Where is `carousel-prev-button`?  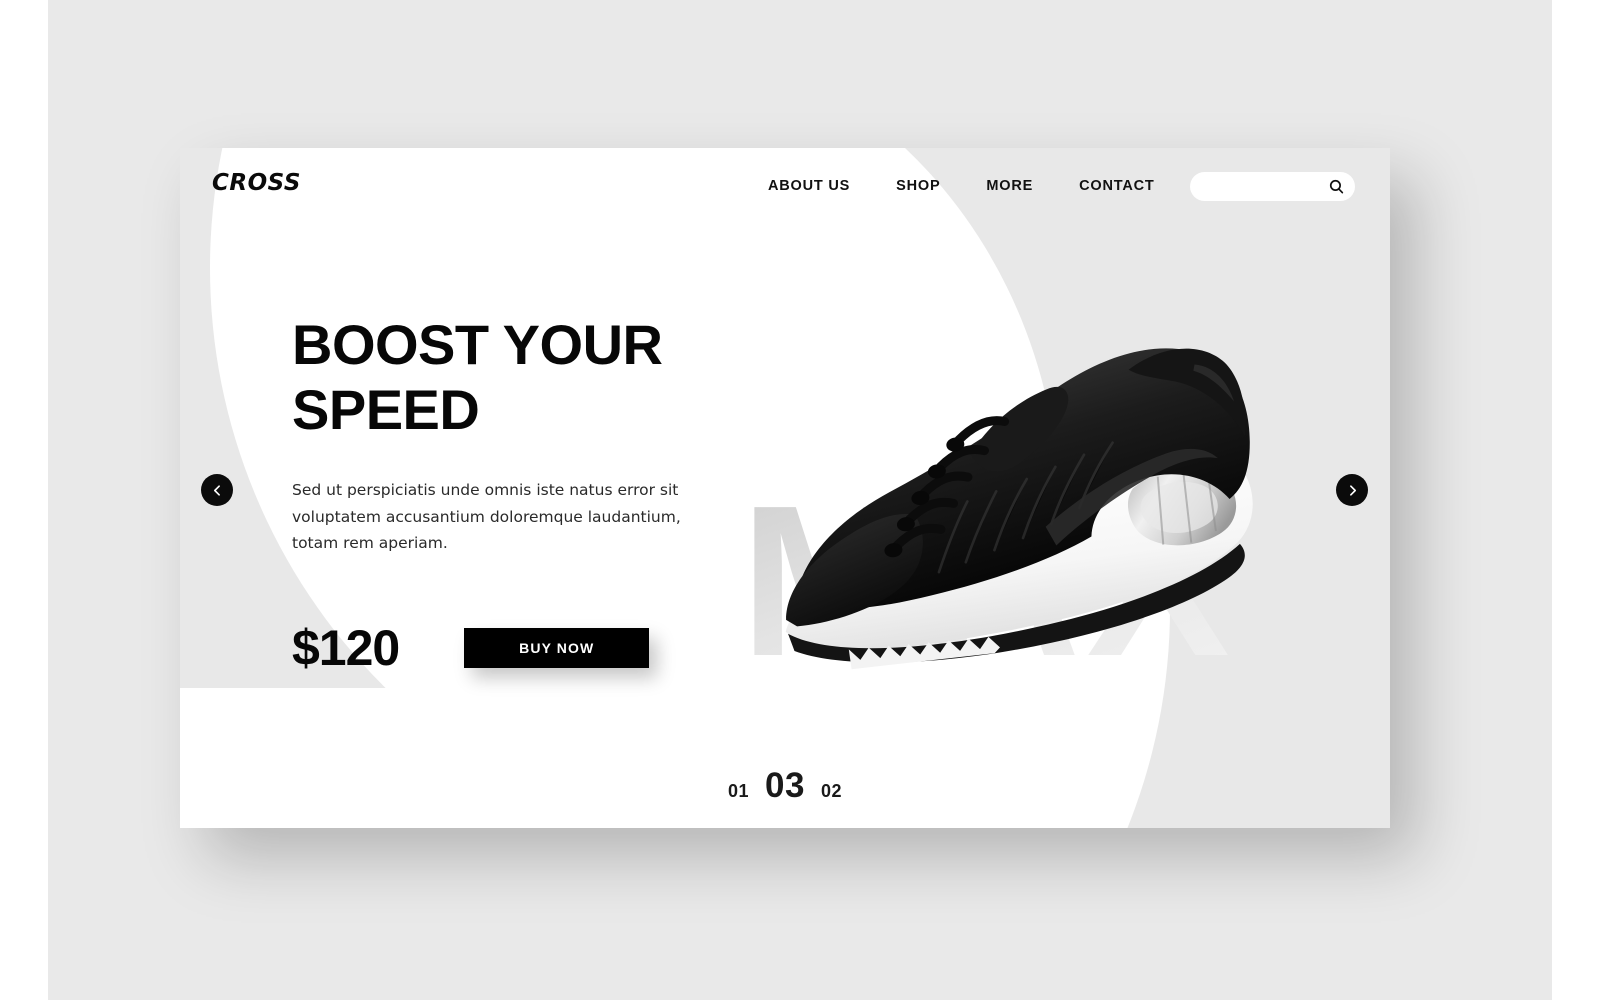 carousel-prev-button is located at coordinates (217, 490).